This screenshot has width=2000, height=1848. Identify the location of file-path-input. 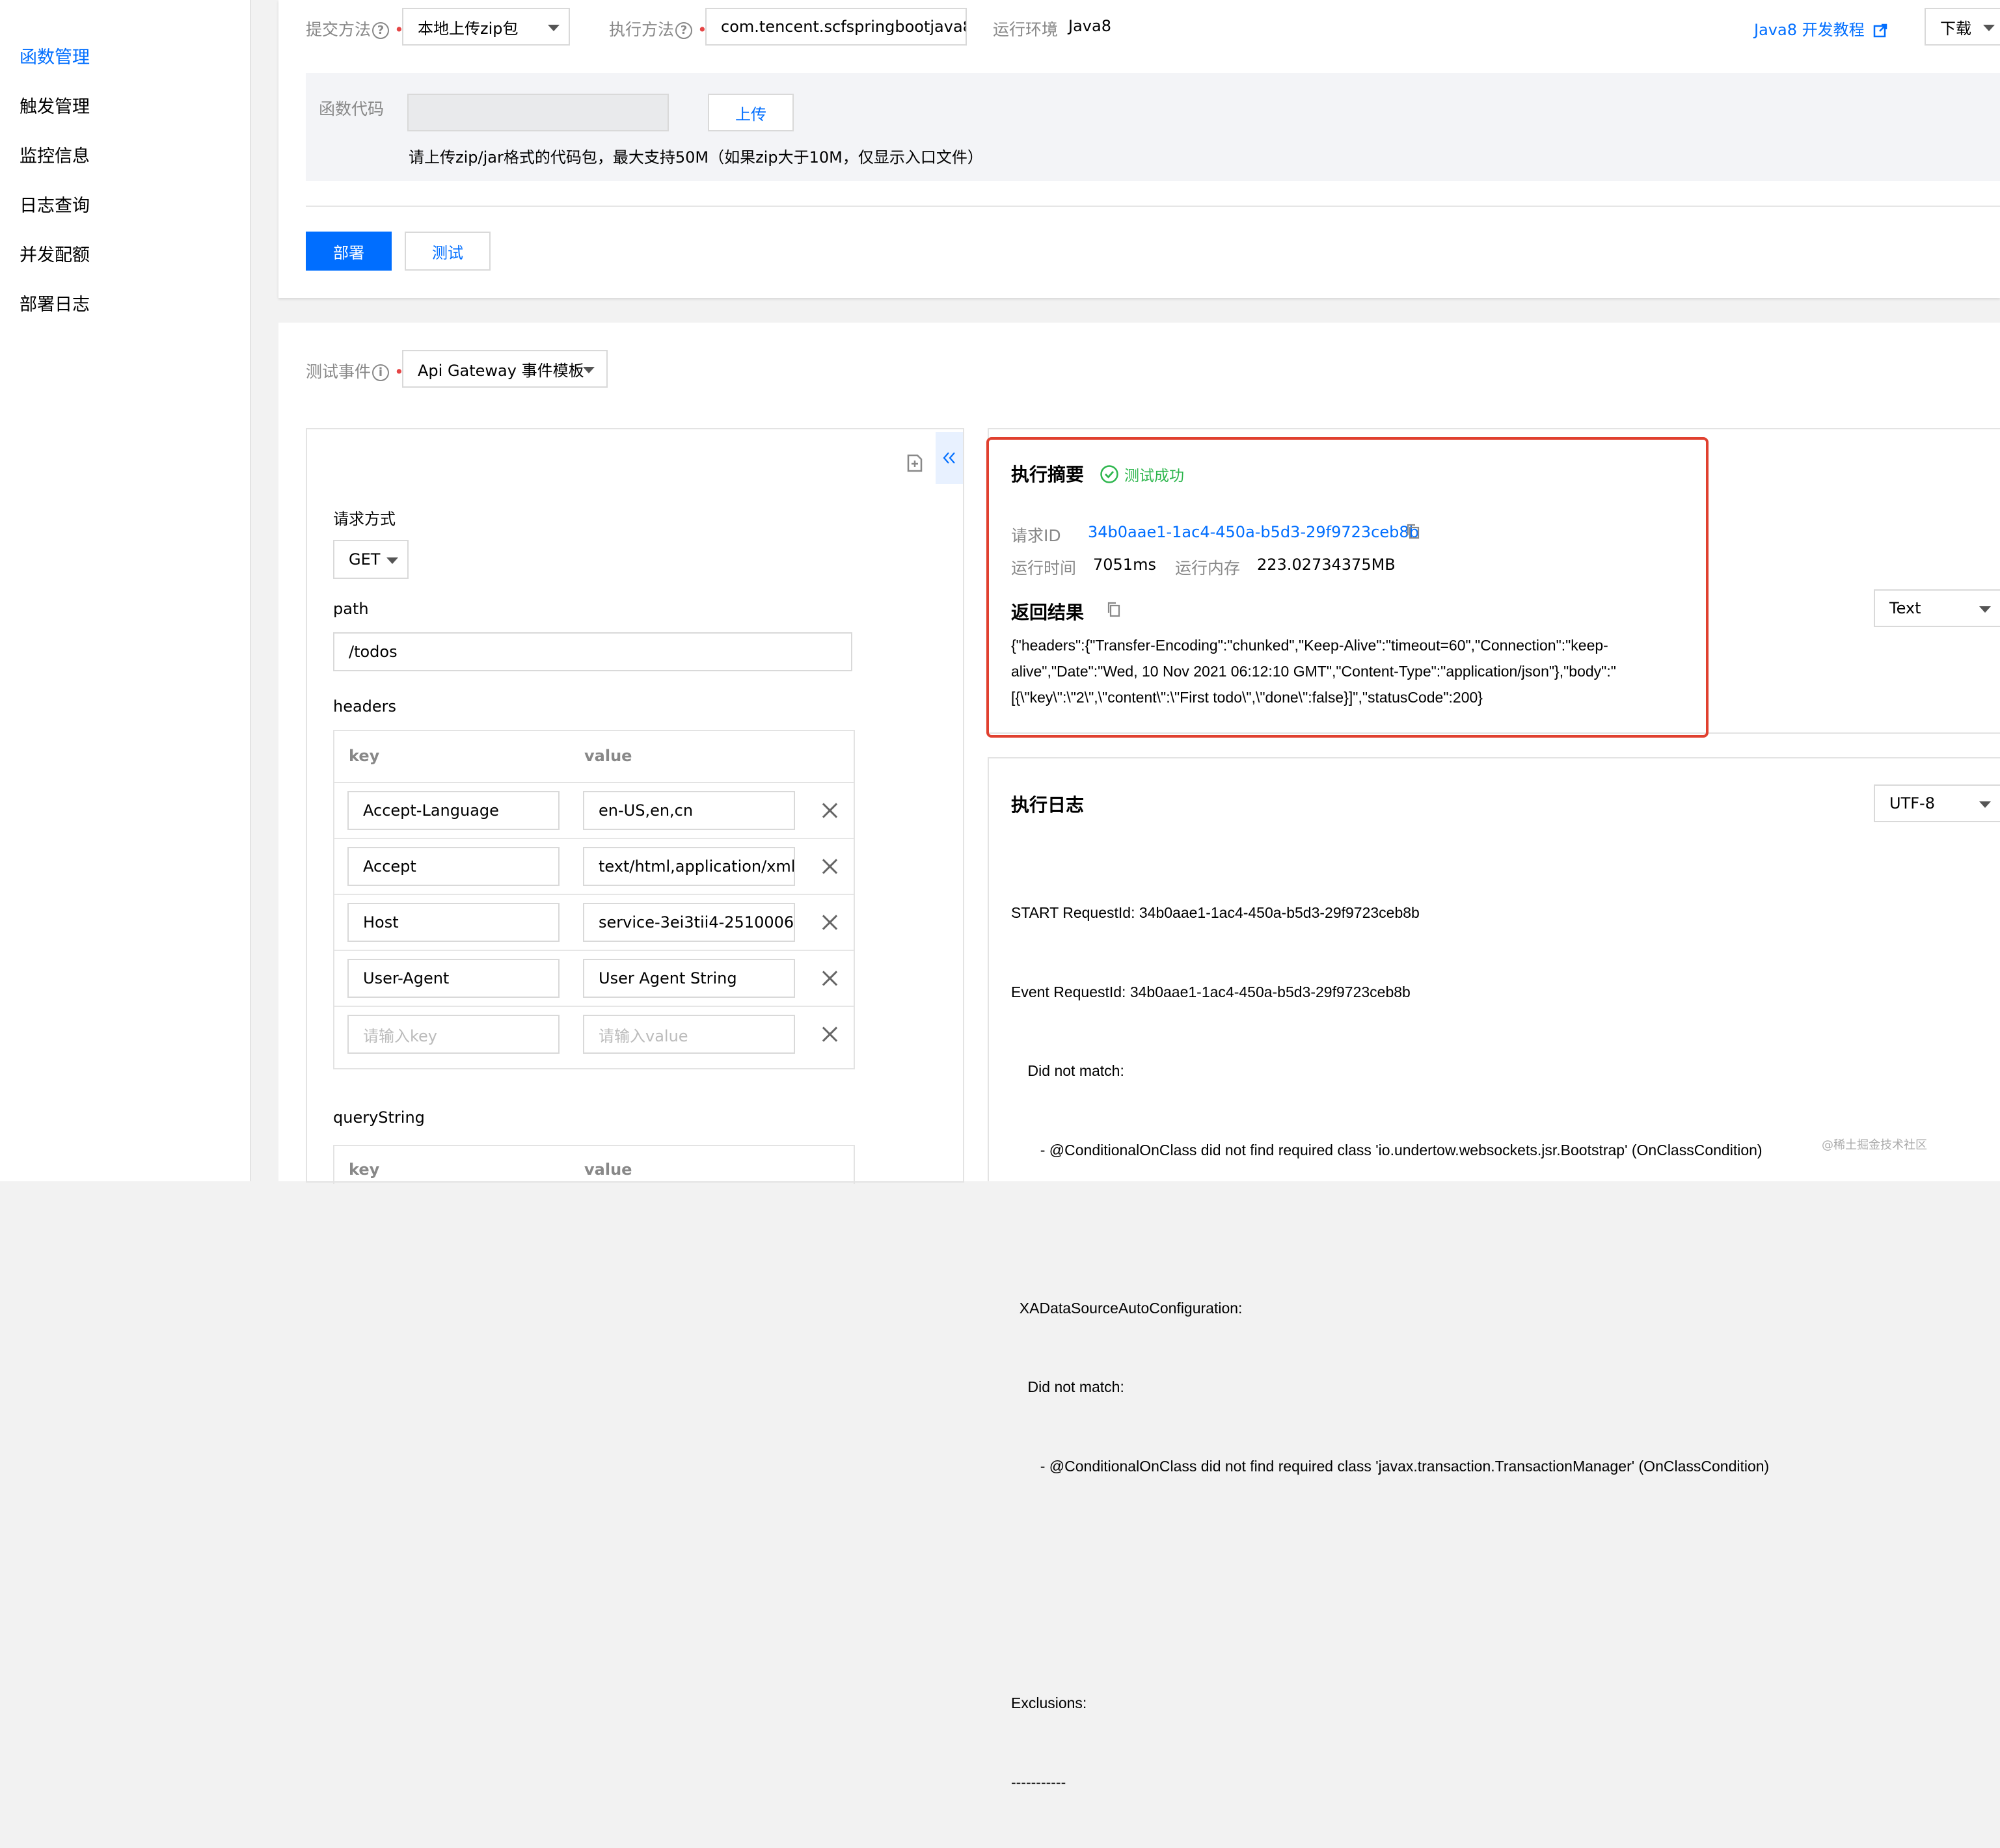
(538, 113).